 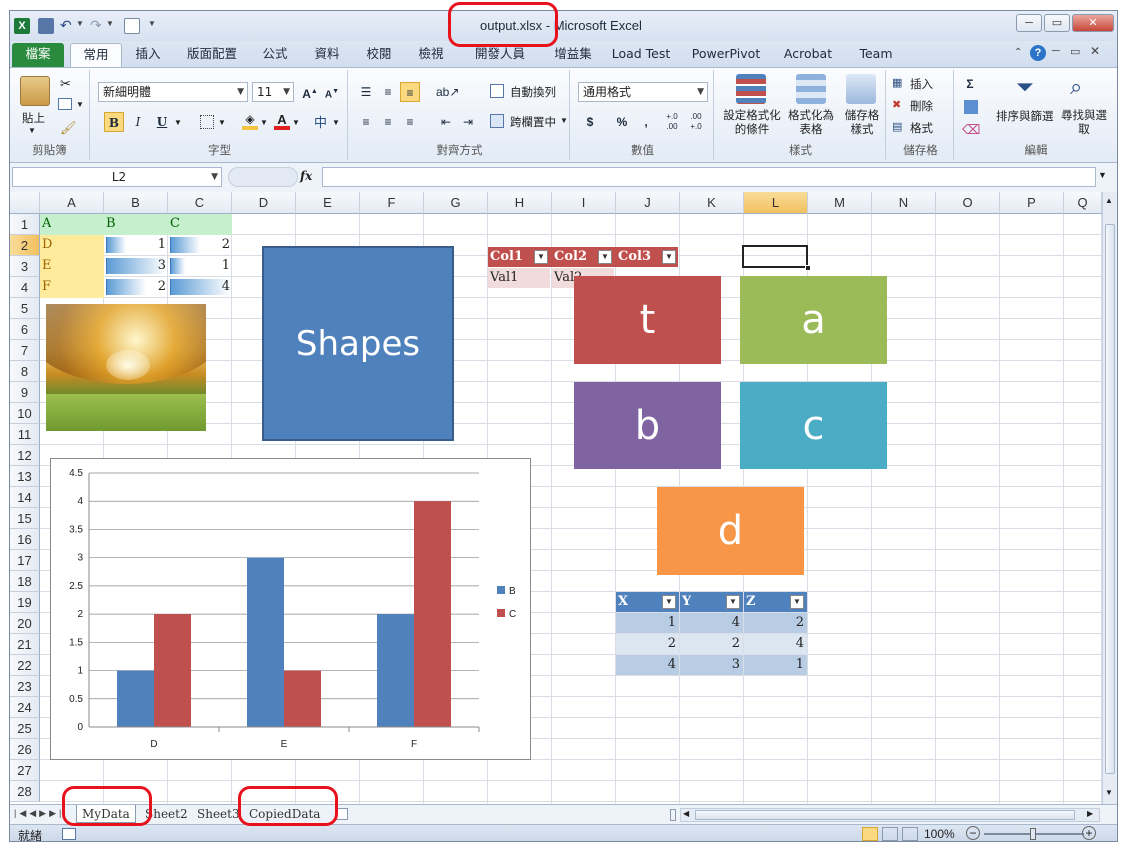 What do you see at coordinates (152, 23) in the screenshot?
I see `customize-qat-icon: ▼` at bounding box center [152, 23].